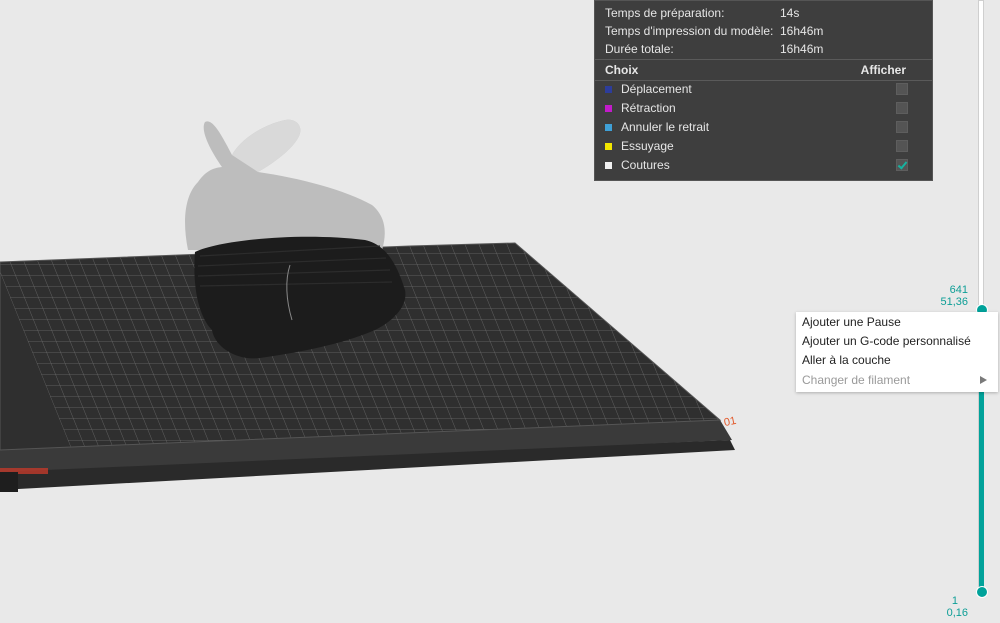 The image size is (1000, 623). Describe the element at coordinates (763, 146) in the screenshot. I see `legend-item-wipe: Essuyage` at that location.